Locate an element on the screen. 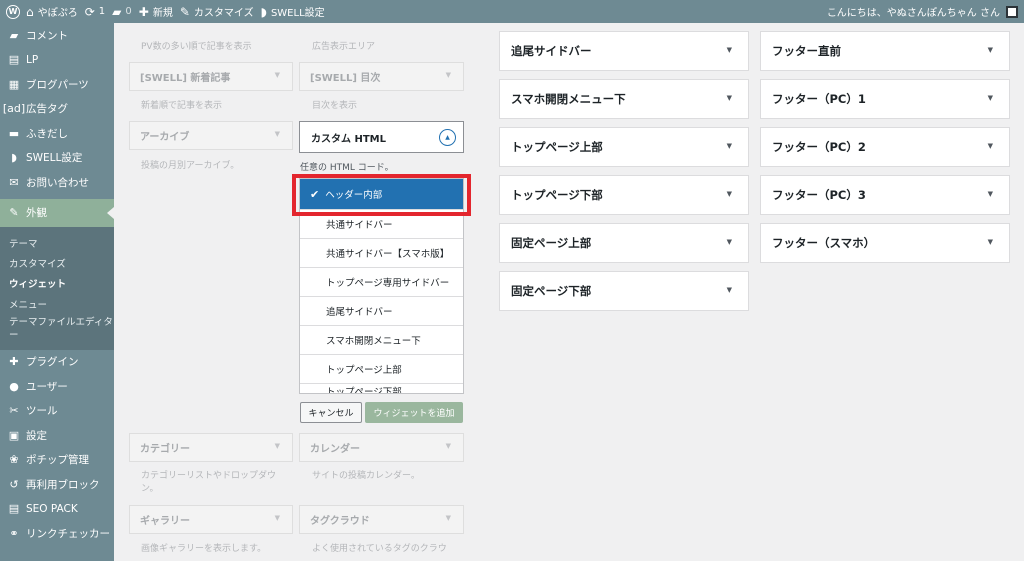 The image size is (1024, 561). paw-icon: ❀ is located at coordinates (14, 460).